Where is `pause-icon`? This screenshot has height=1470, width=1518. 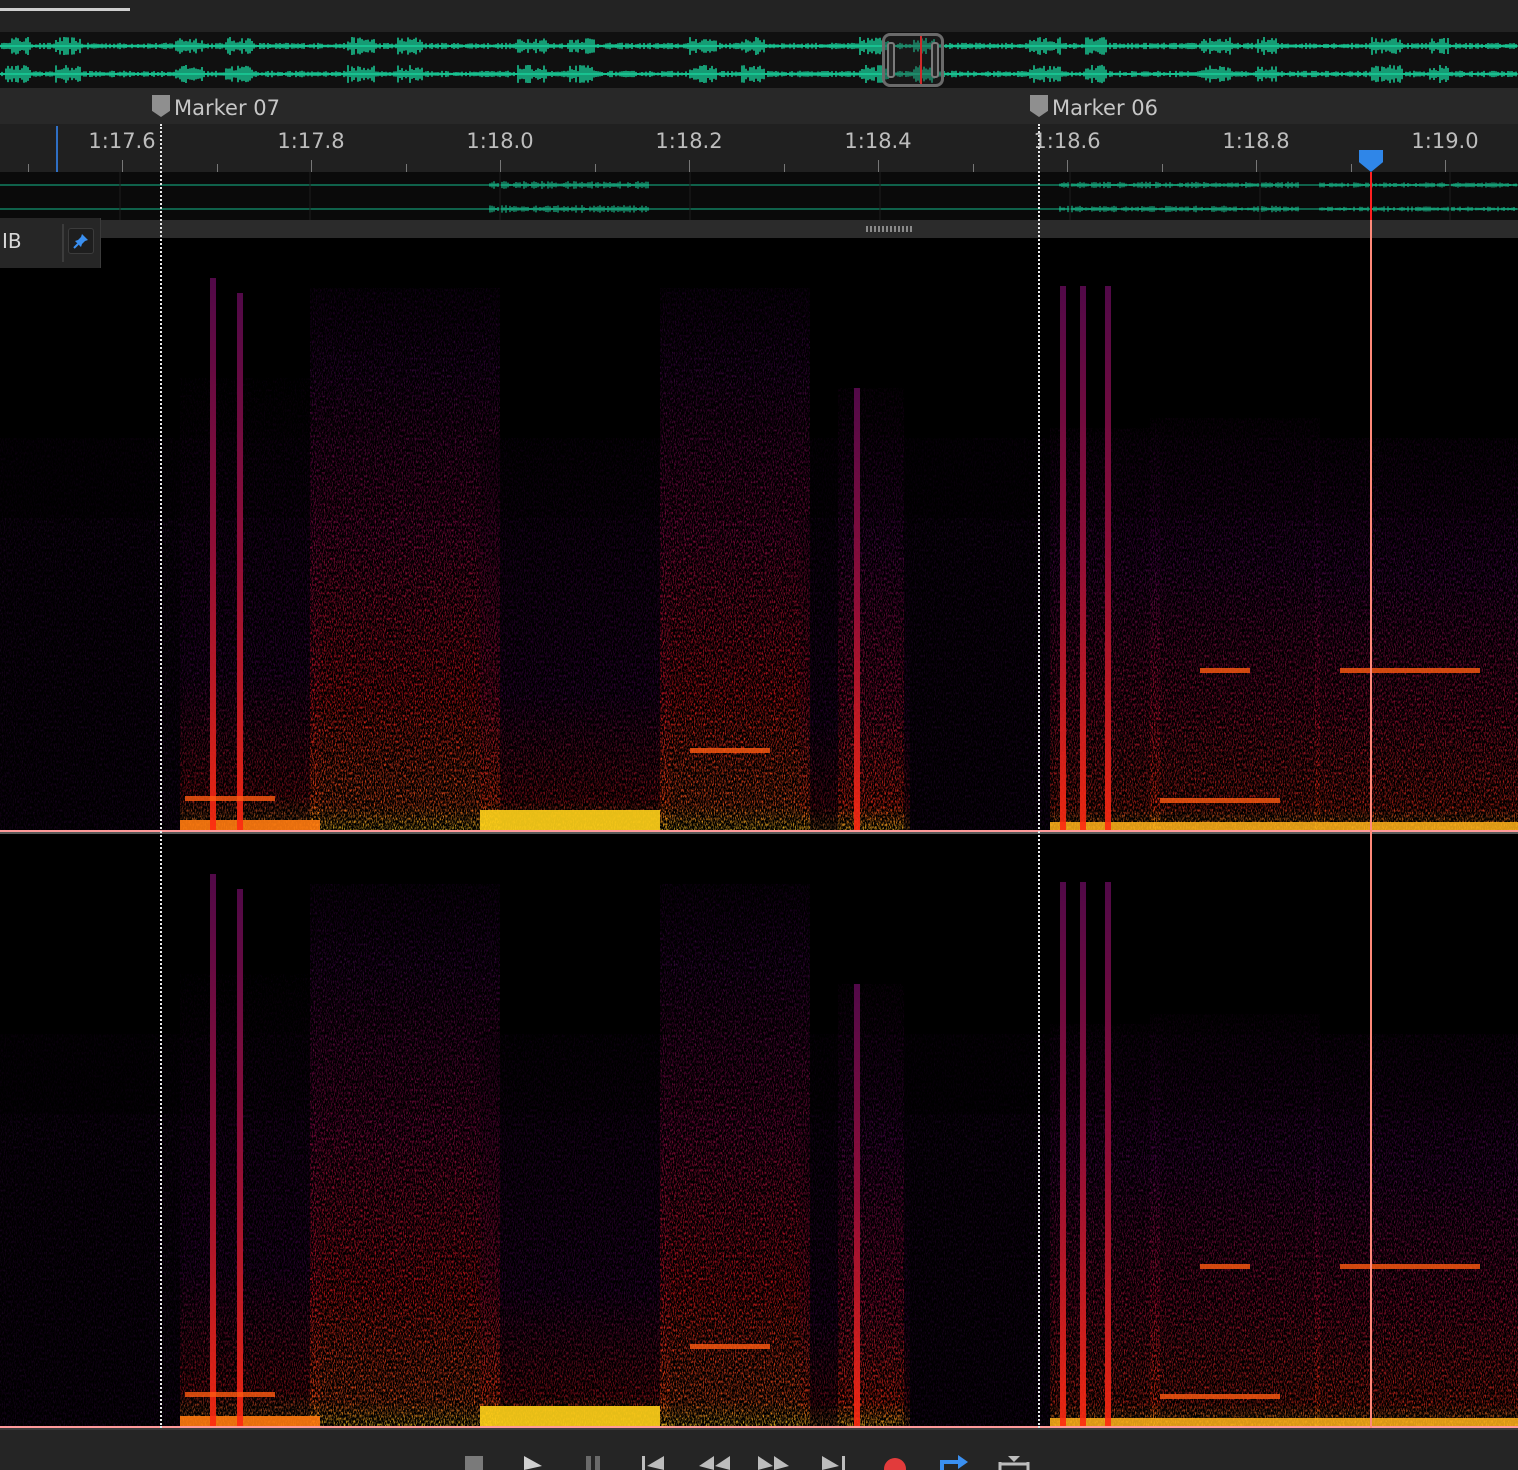 pause-icon is located at coordinates (594, 1460).